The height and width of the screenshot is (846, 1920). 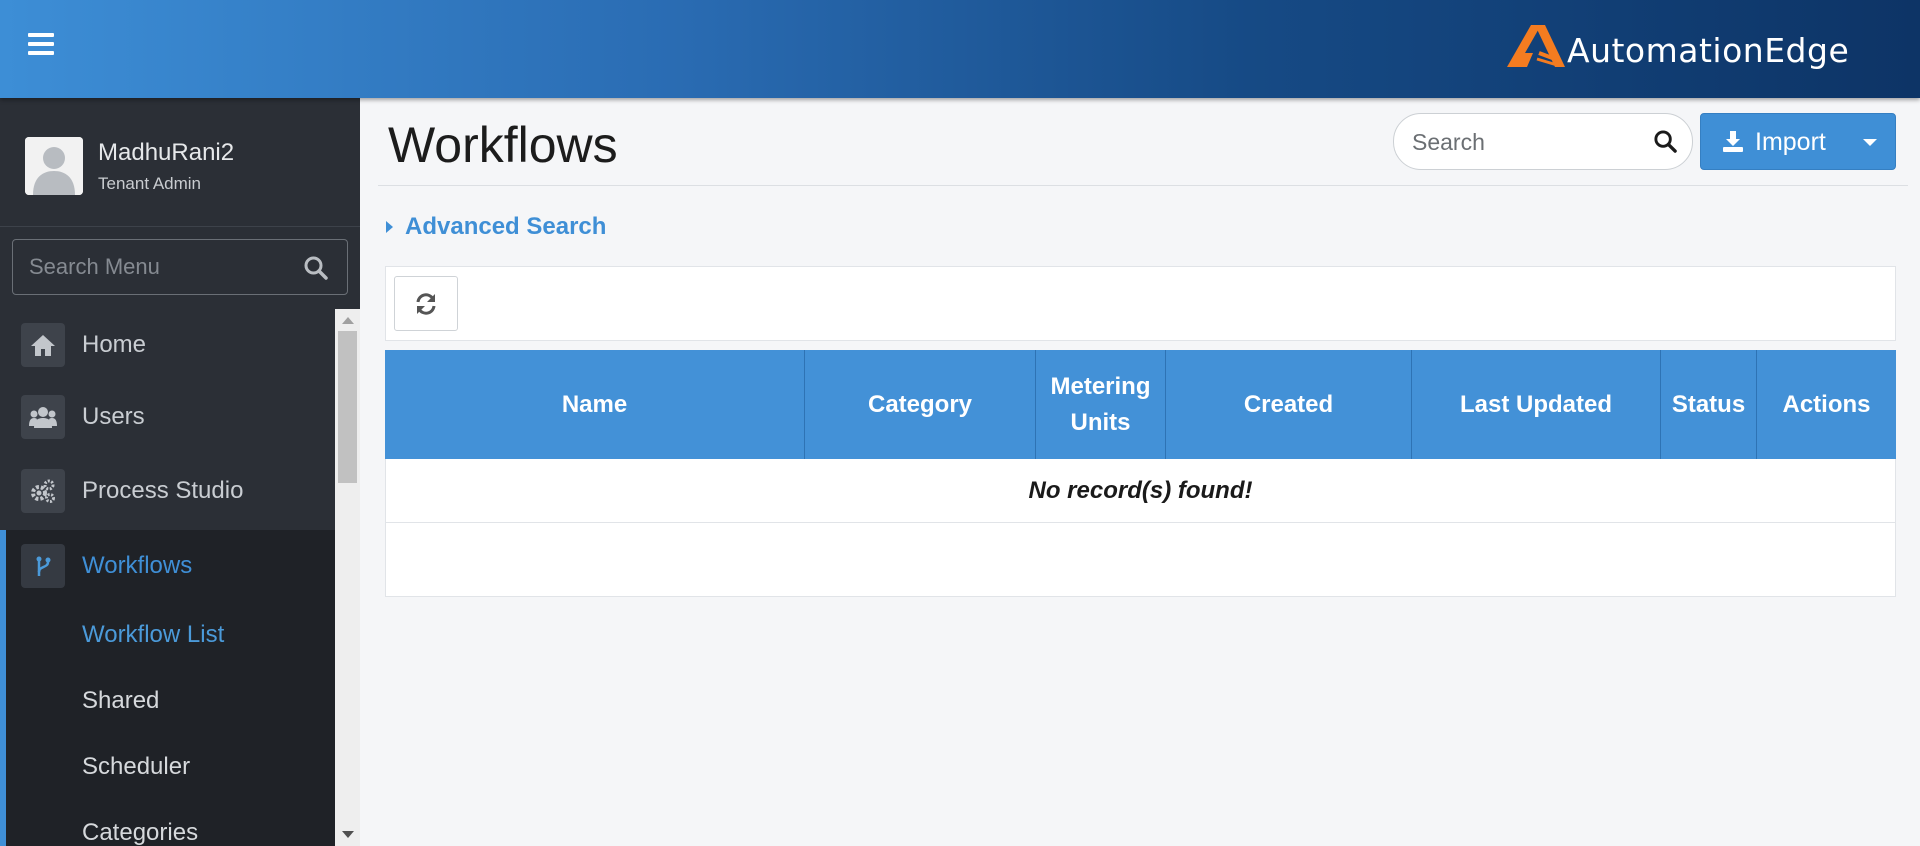 I want to click on user-panel: MadhuRani2 Tenant Admin, so click(x=180, y=162).